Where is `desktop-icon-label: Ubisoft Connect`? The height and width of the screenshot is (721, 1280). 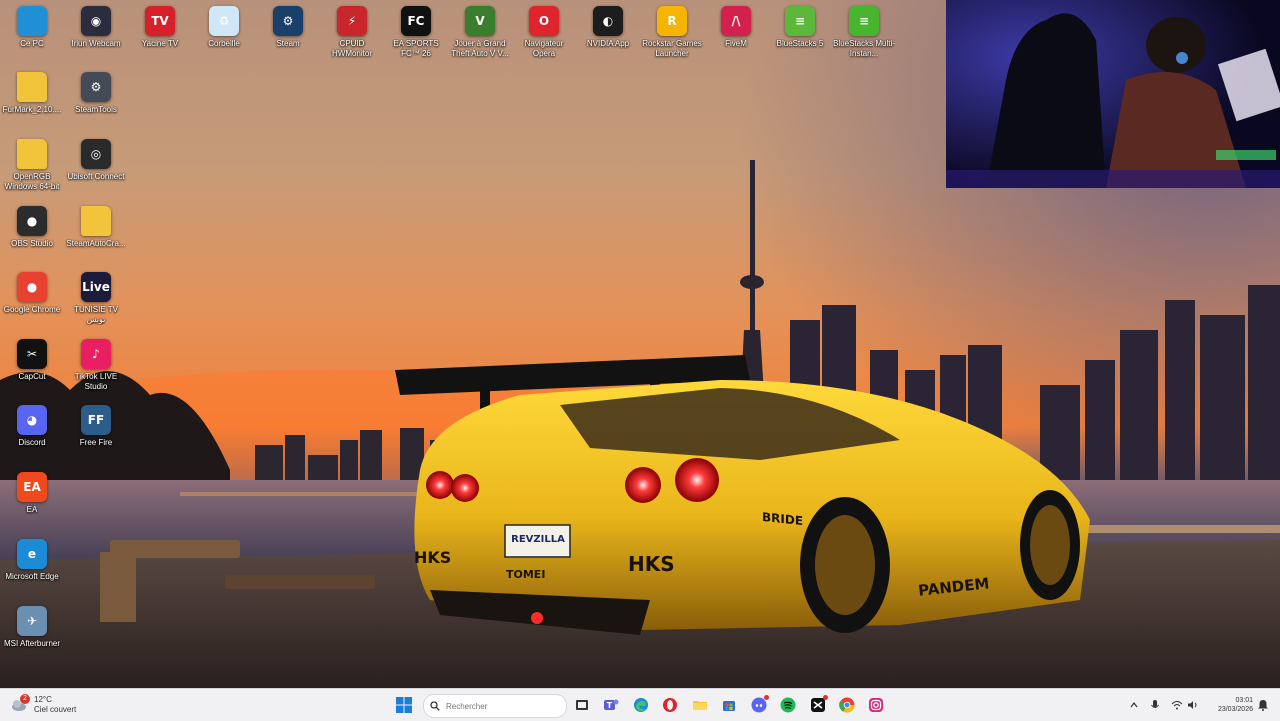
desktop-icon-label: Ubisoft Connect is located at coordinates (96, 176).